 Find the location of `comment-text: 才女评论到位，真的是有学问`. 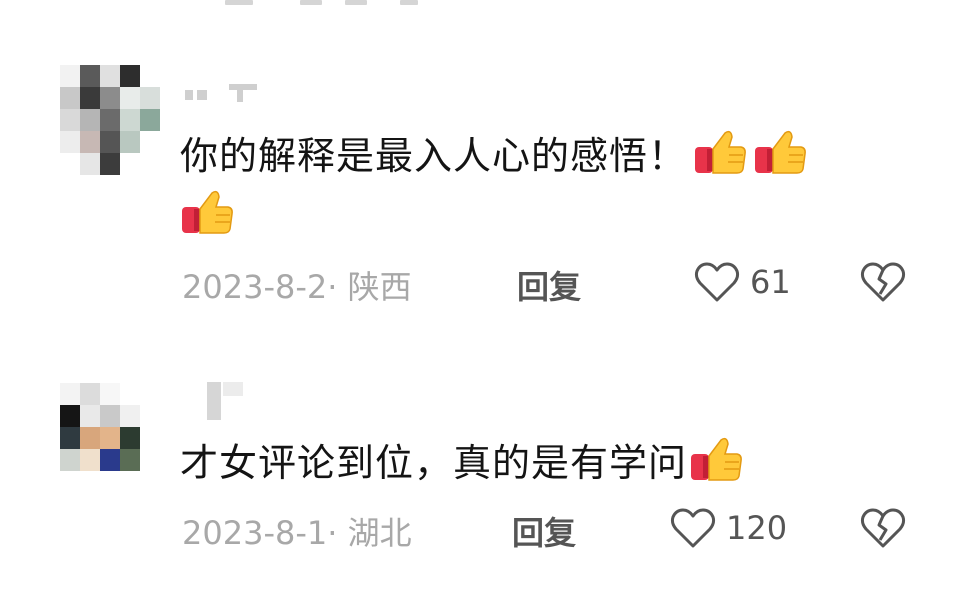

comment-text: 才女评论到位，真的是有学问 is located at coordinates (560, 463).